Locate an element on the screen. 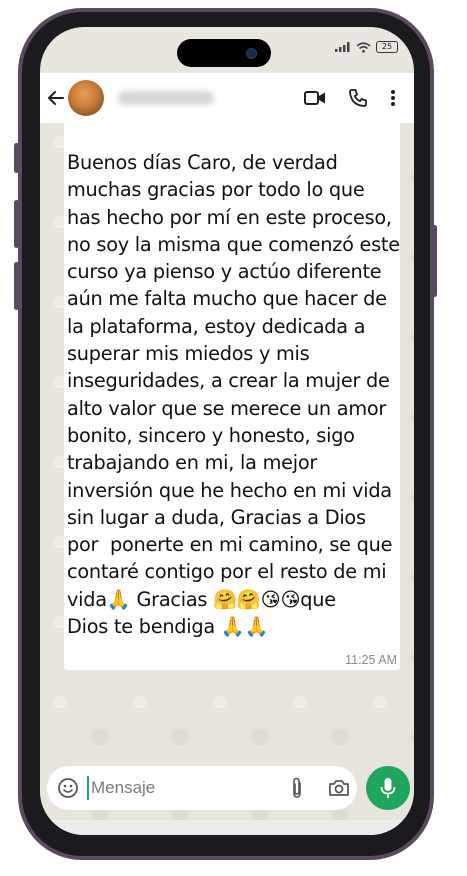 Image resolution: width=467 pixels, height=876 pixels. dynamic-island is located at coordinates (224, 53).